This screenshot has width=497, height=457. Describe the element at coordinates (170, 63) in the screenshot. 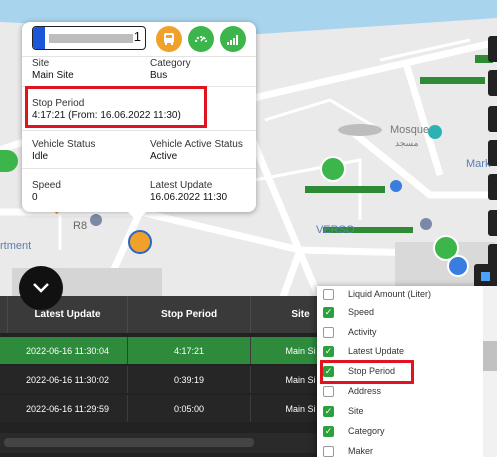

I see `category-label: Category` at that location.